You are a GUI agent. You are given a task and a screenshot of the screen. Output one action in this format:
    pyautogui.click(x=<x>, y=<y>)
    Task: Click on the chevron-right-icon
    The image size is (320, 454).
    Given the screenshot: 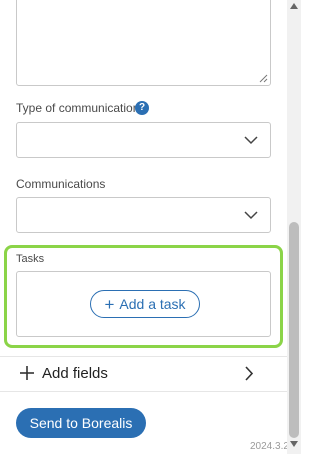 What is the action you would take?
    pyautogui.click(x=249, y=373)
    